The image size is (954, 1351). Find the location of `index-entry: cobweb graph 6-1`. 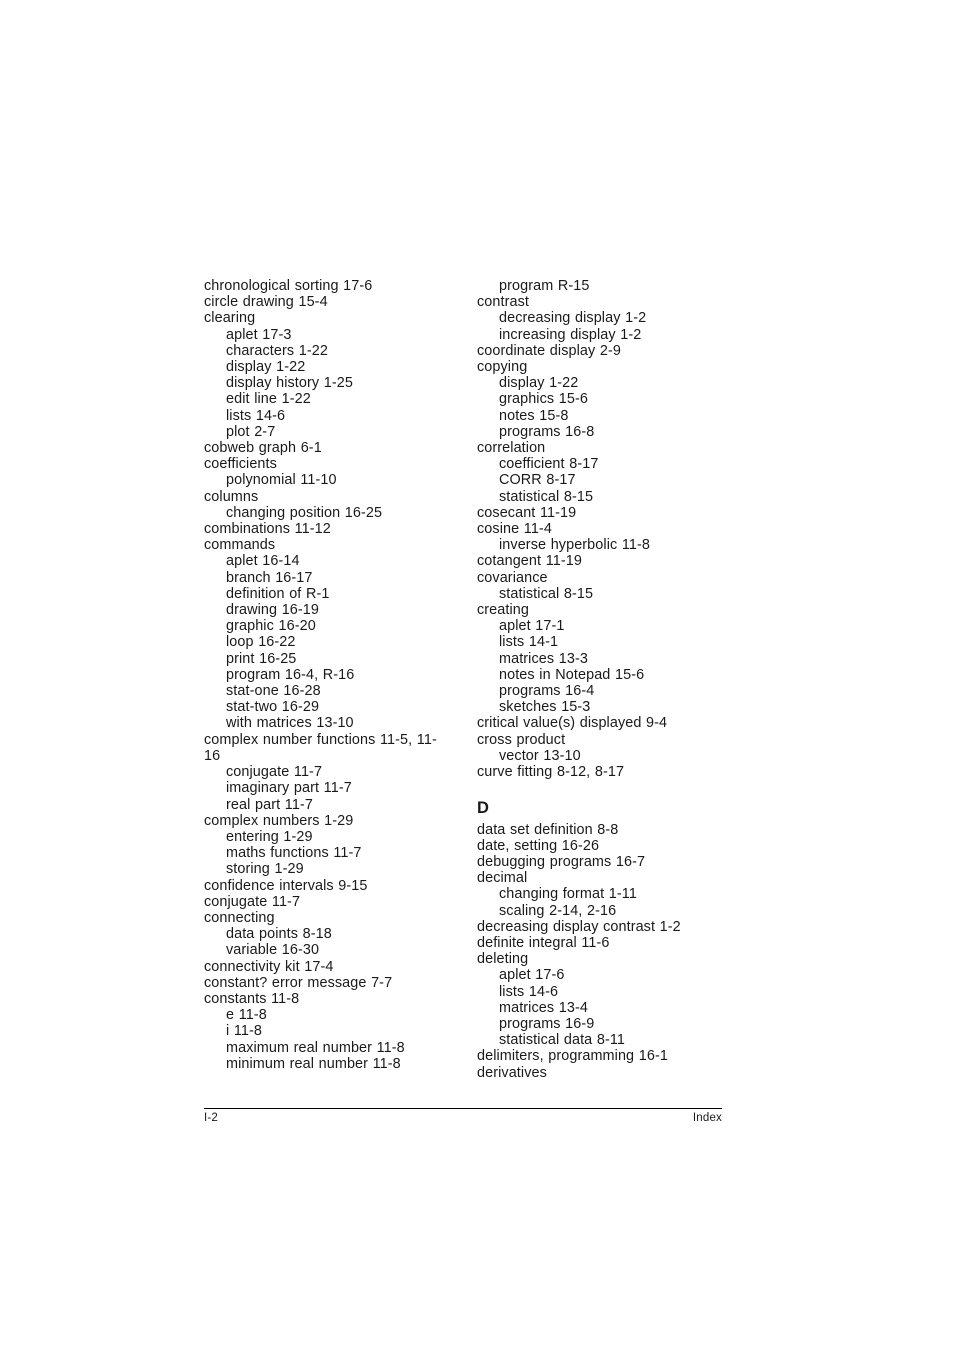

index-entry: cobweb graph 6-1 is located at coordinates (263, 448).